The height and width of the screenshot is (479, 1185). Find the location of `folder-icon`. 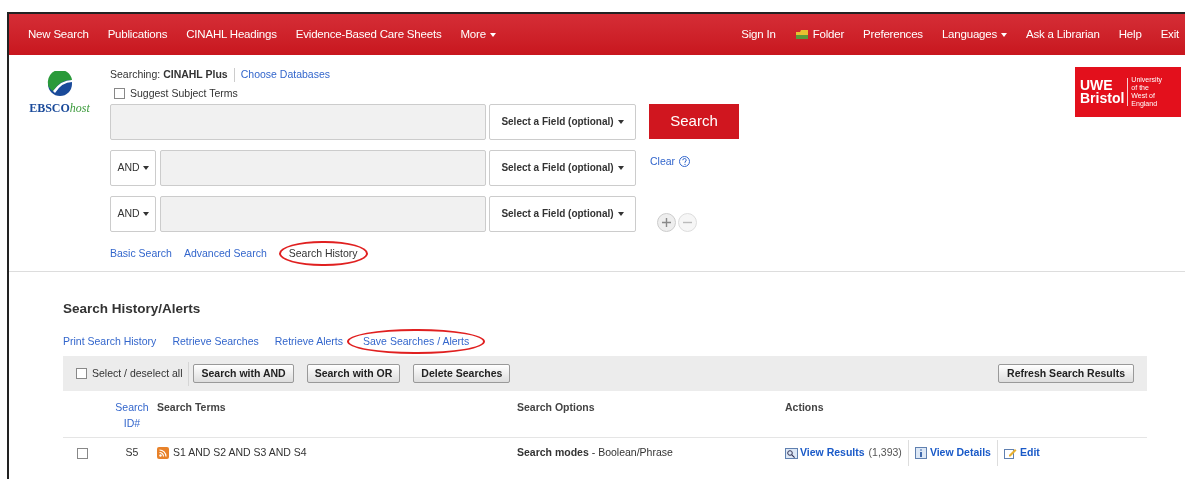

folder-icon is located at coordinates (801, 34).